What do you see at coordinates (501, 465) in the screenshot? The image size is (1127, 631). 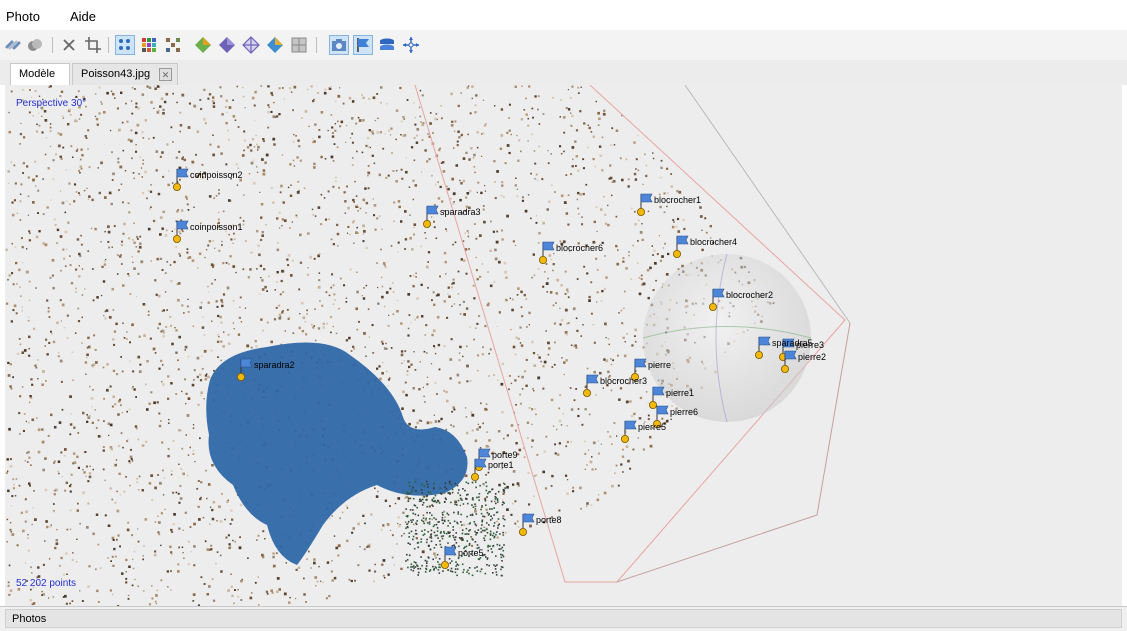 I see `marker-label: porte1` at bounding box center [501, 465].